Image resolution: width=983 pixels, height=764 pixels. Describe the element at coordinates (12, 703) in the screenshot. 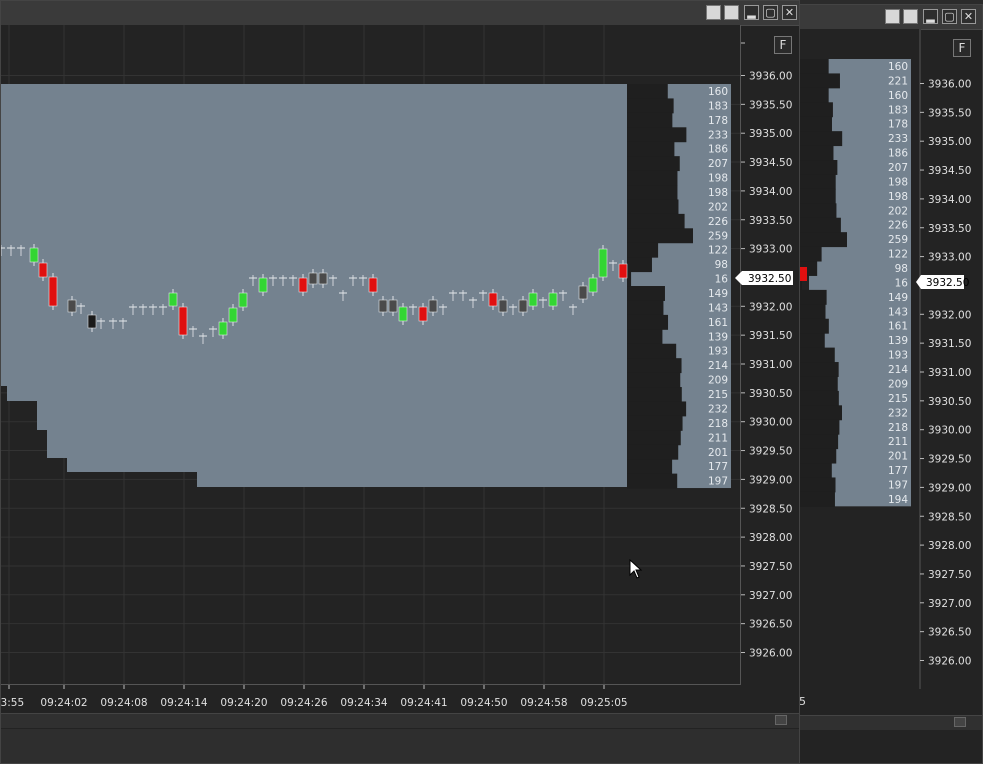

I see `time-label: 23:55` at that location.